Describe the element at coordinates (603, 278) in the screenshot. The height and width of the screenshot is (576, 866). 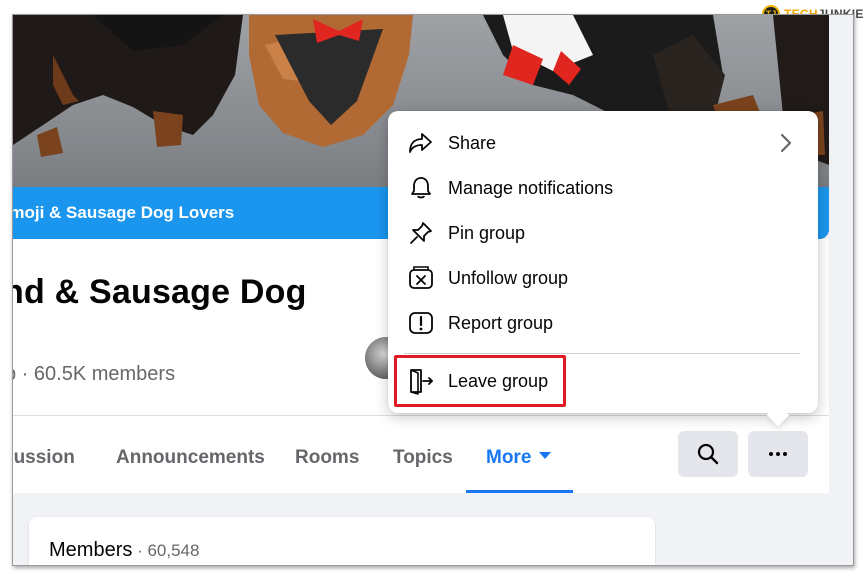
I see `menu-item-unfollow-group: Unfollow group` at that location.